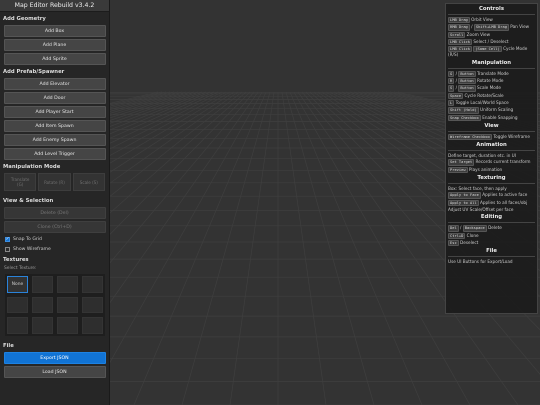 This screenshot has height=405, width=540. I want to click on texturing-heading: Texturing, so click(491, 179).